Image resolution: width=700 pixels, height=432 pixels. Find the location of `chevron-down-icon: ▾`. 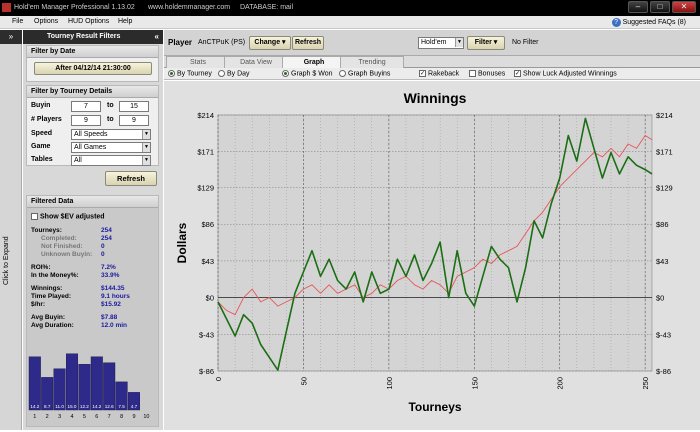

chevron-down-icon: ▾ is located at coordinates (284, 42).